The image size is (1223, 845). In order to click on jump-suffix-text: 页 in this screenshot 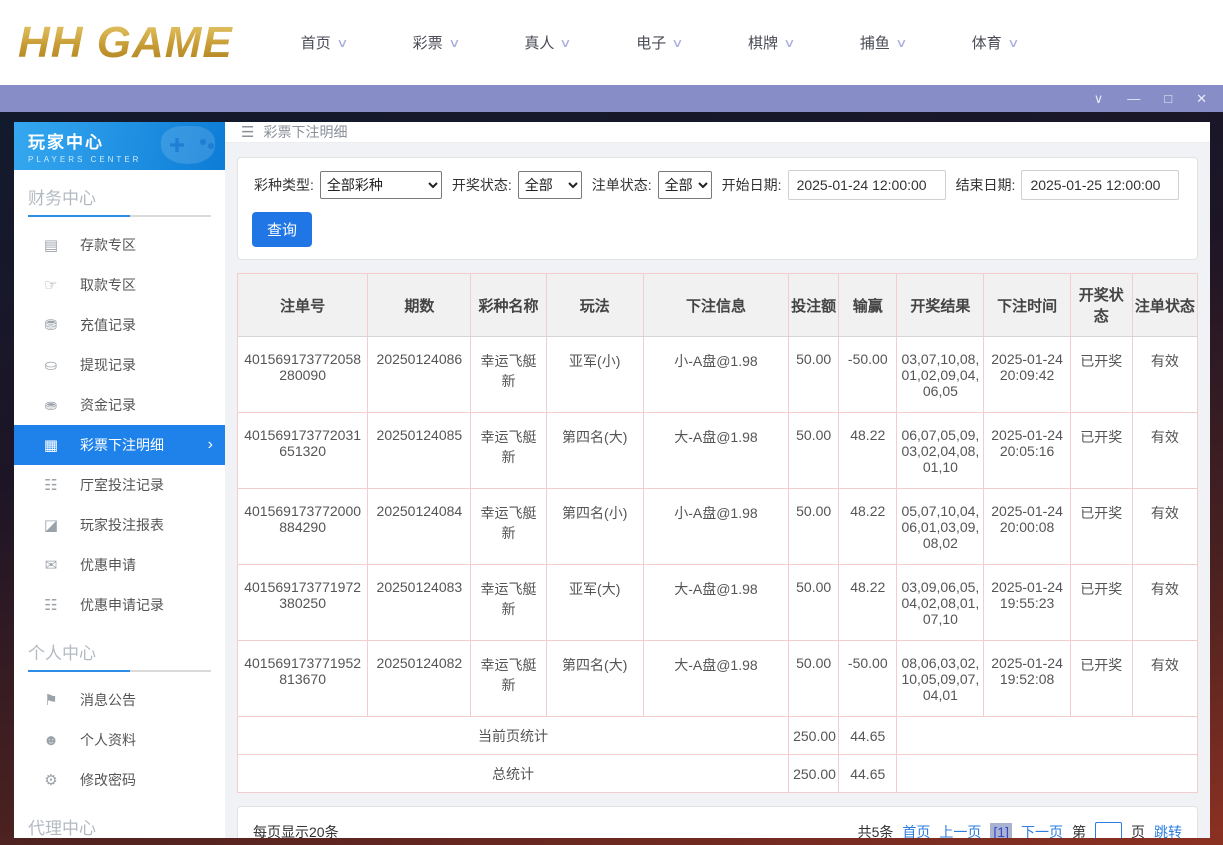, I will do `click(1138, 831)`.